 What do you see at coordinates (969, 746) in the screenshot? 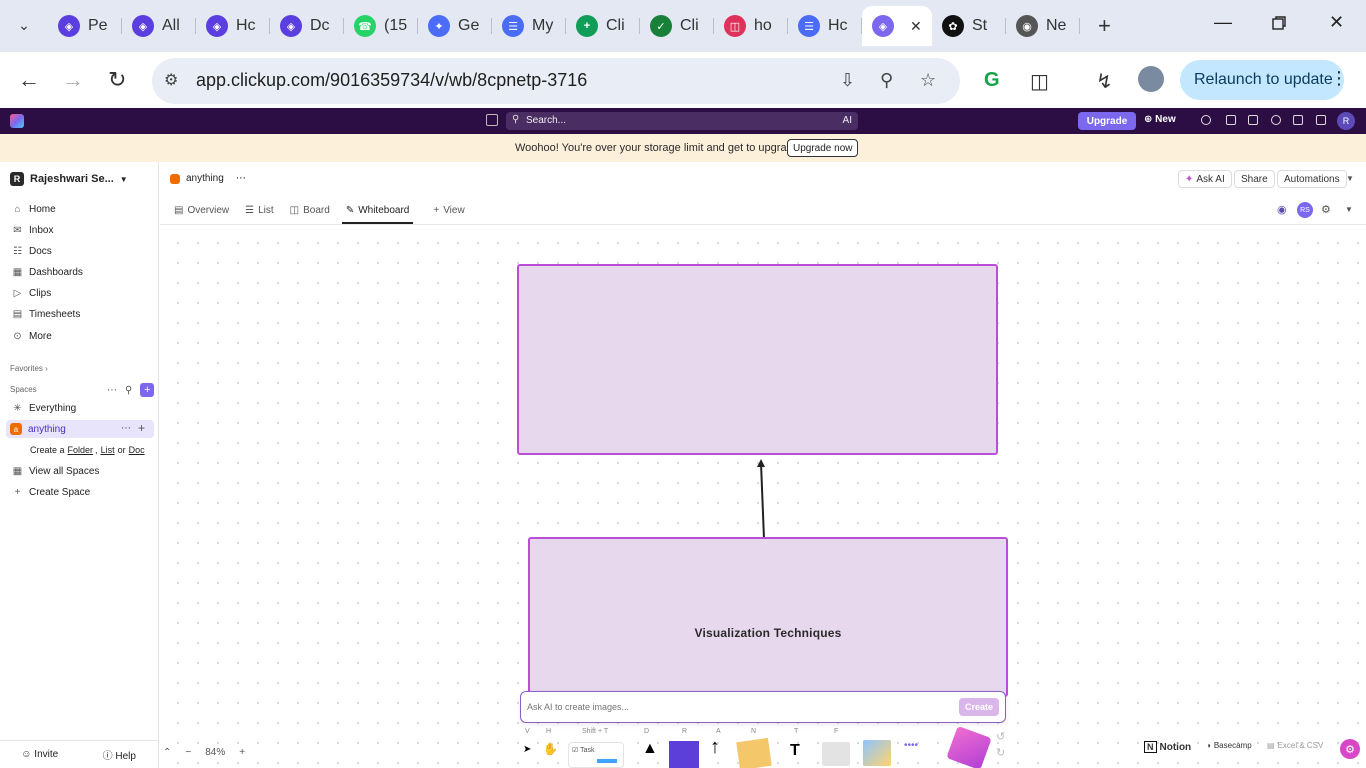
I see `ai-dice-icon` at bounding box center [969, 746].